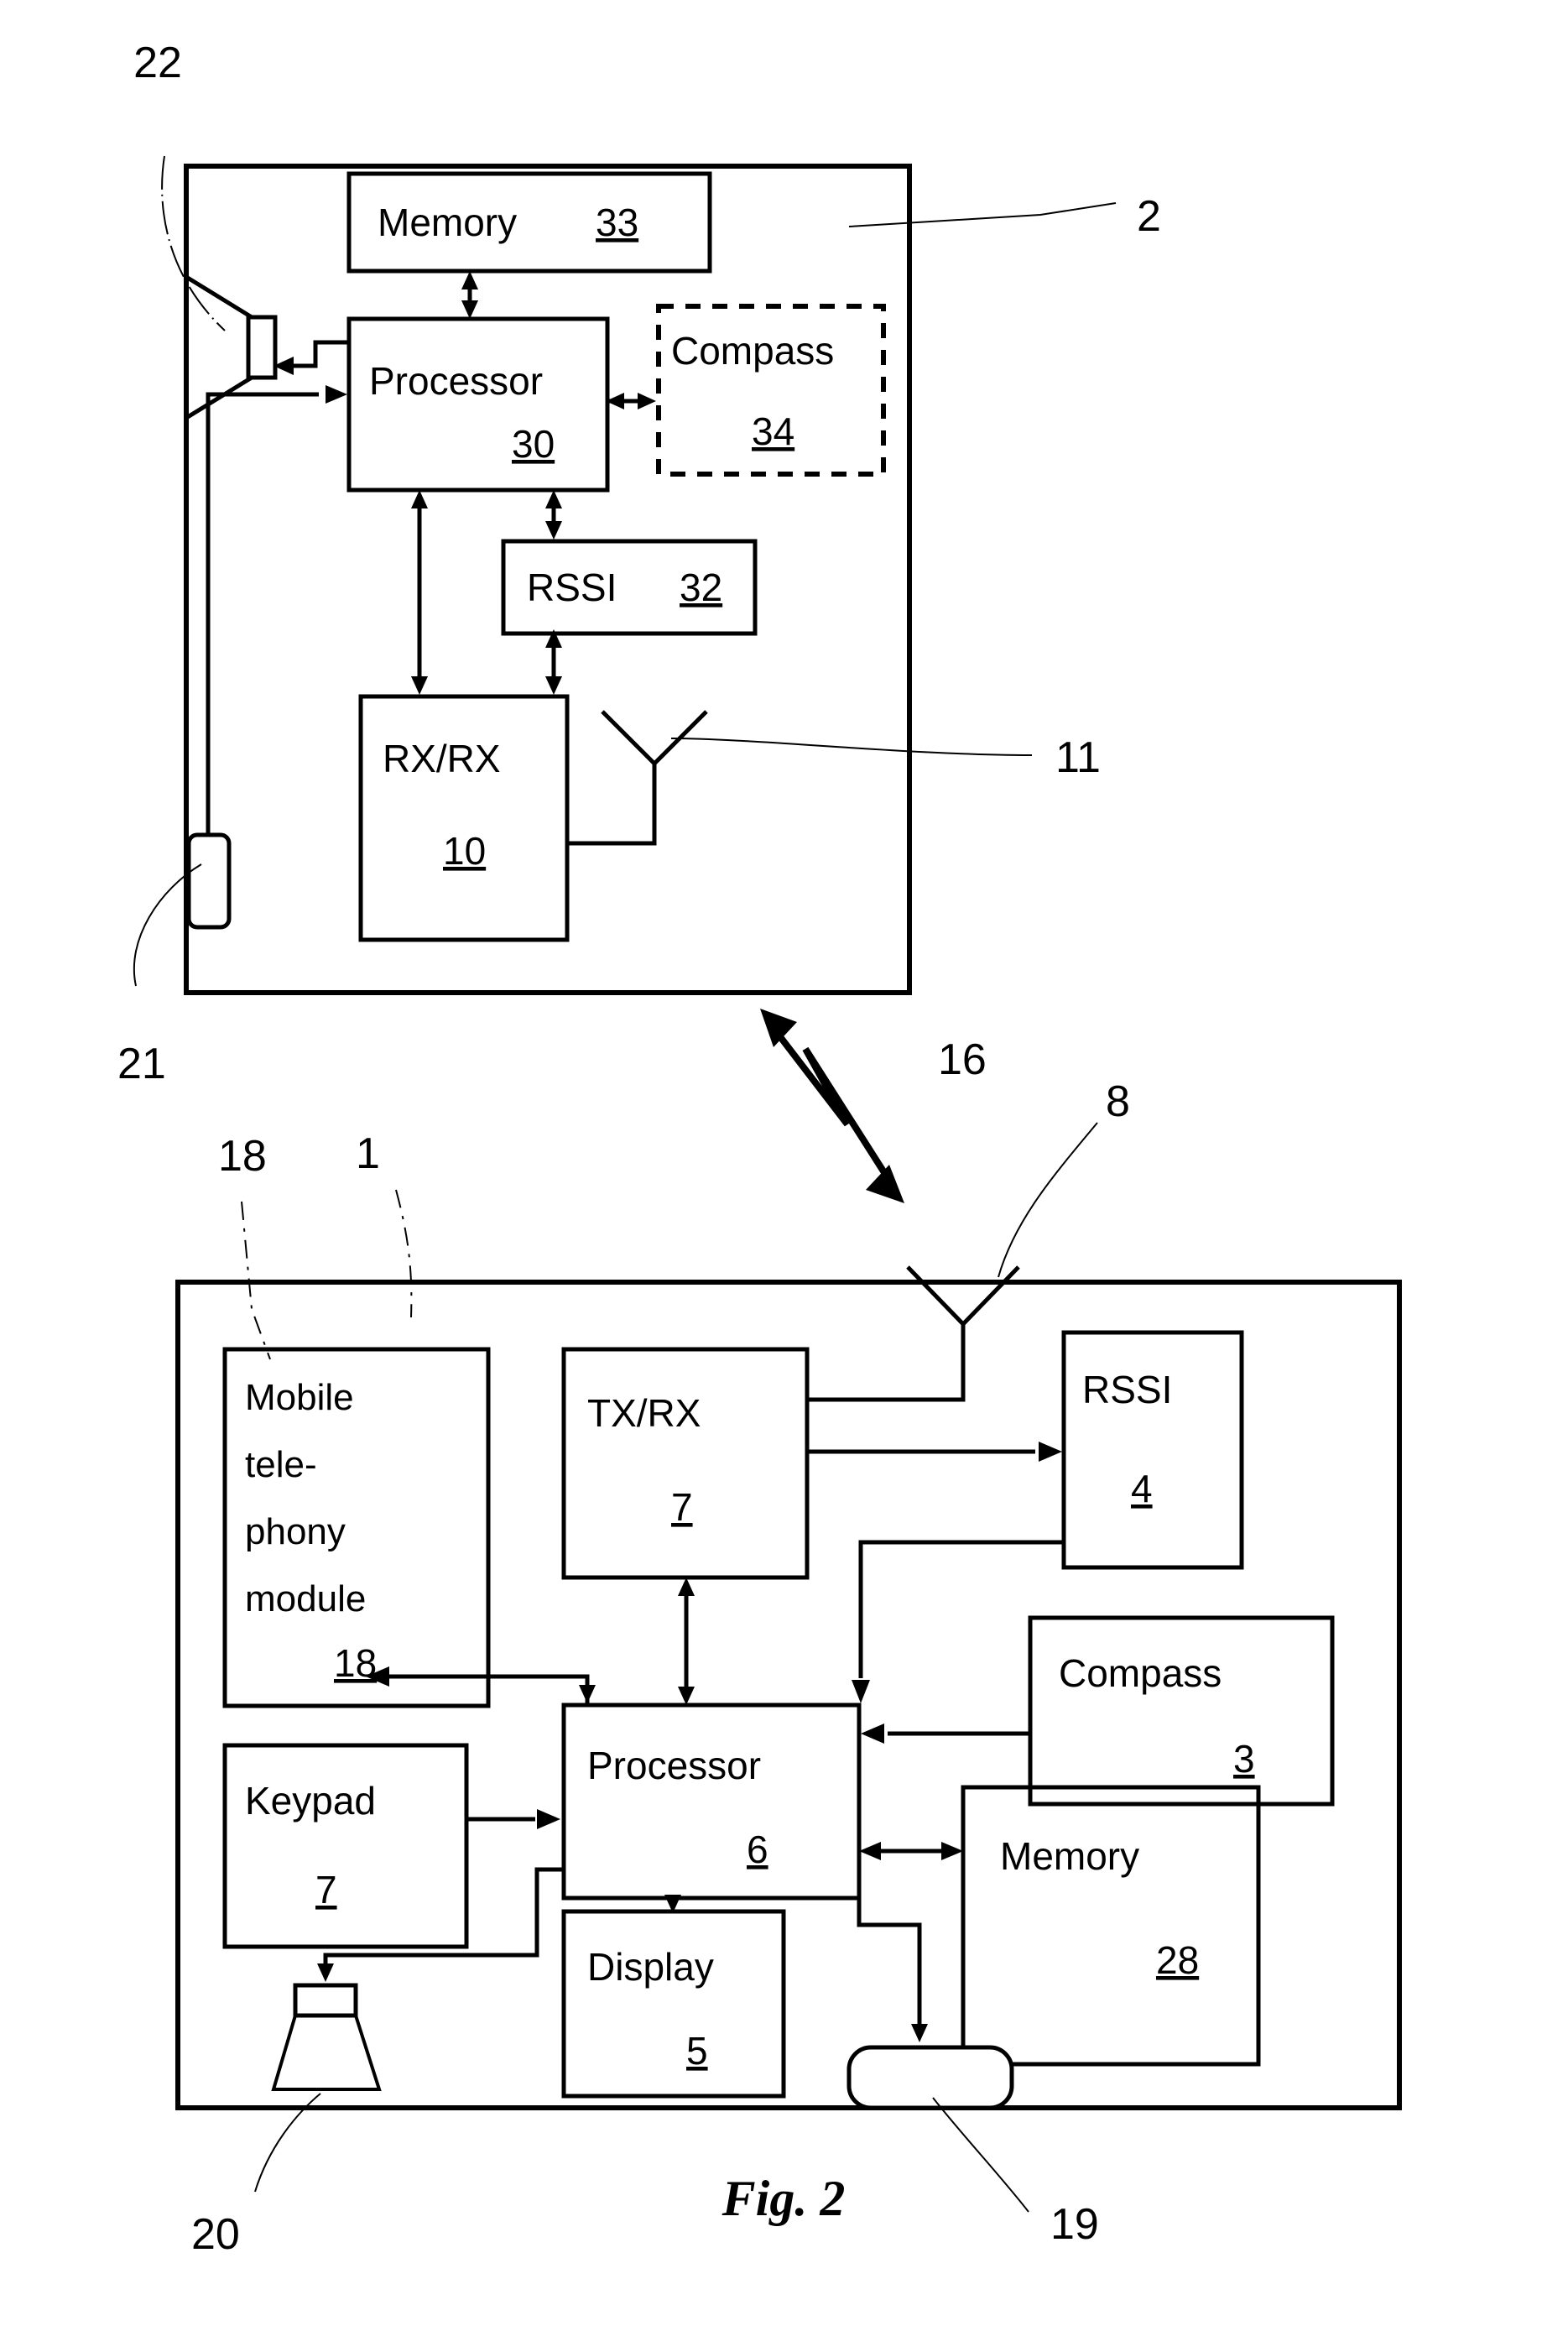  I want to click on block-processor-6-label: Processor, so click(674, 1765).